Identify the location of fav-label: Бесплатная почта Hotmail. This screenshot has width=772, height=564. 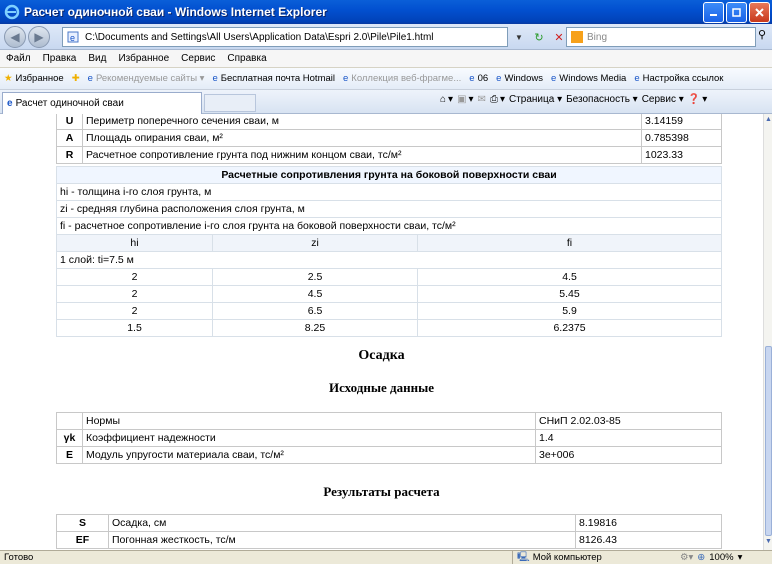
(277, 78).